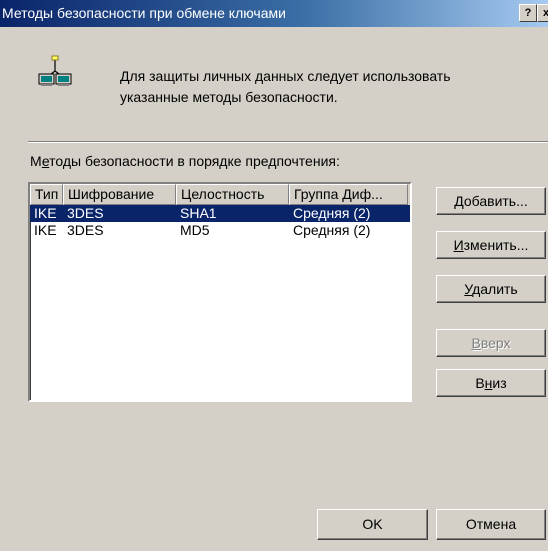 This screenshot has width=548, height=551. I want to click on info-line-2: указанные методы безопасности., so click(229, 97).